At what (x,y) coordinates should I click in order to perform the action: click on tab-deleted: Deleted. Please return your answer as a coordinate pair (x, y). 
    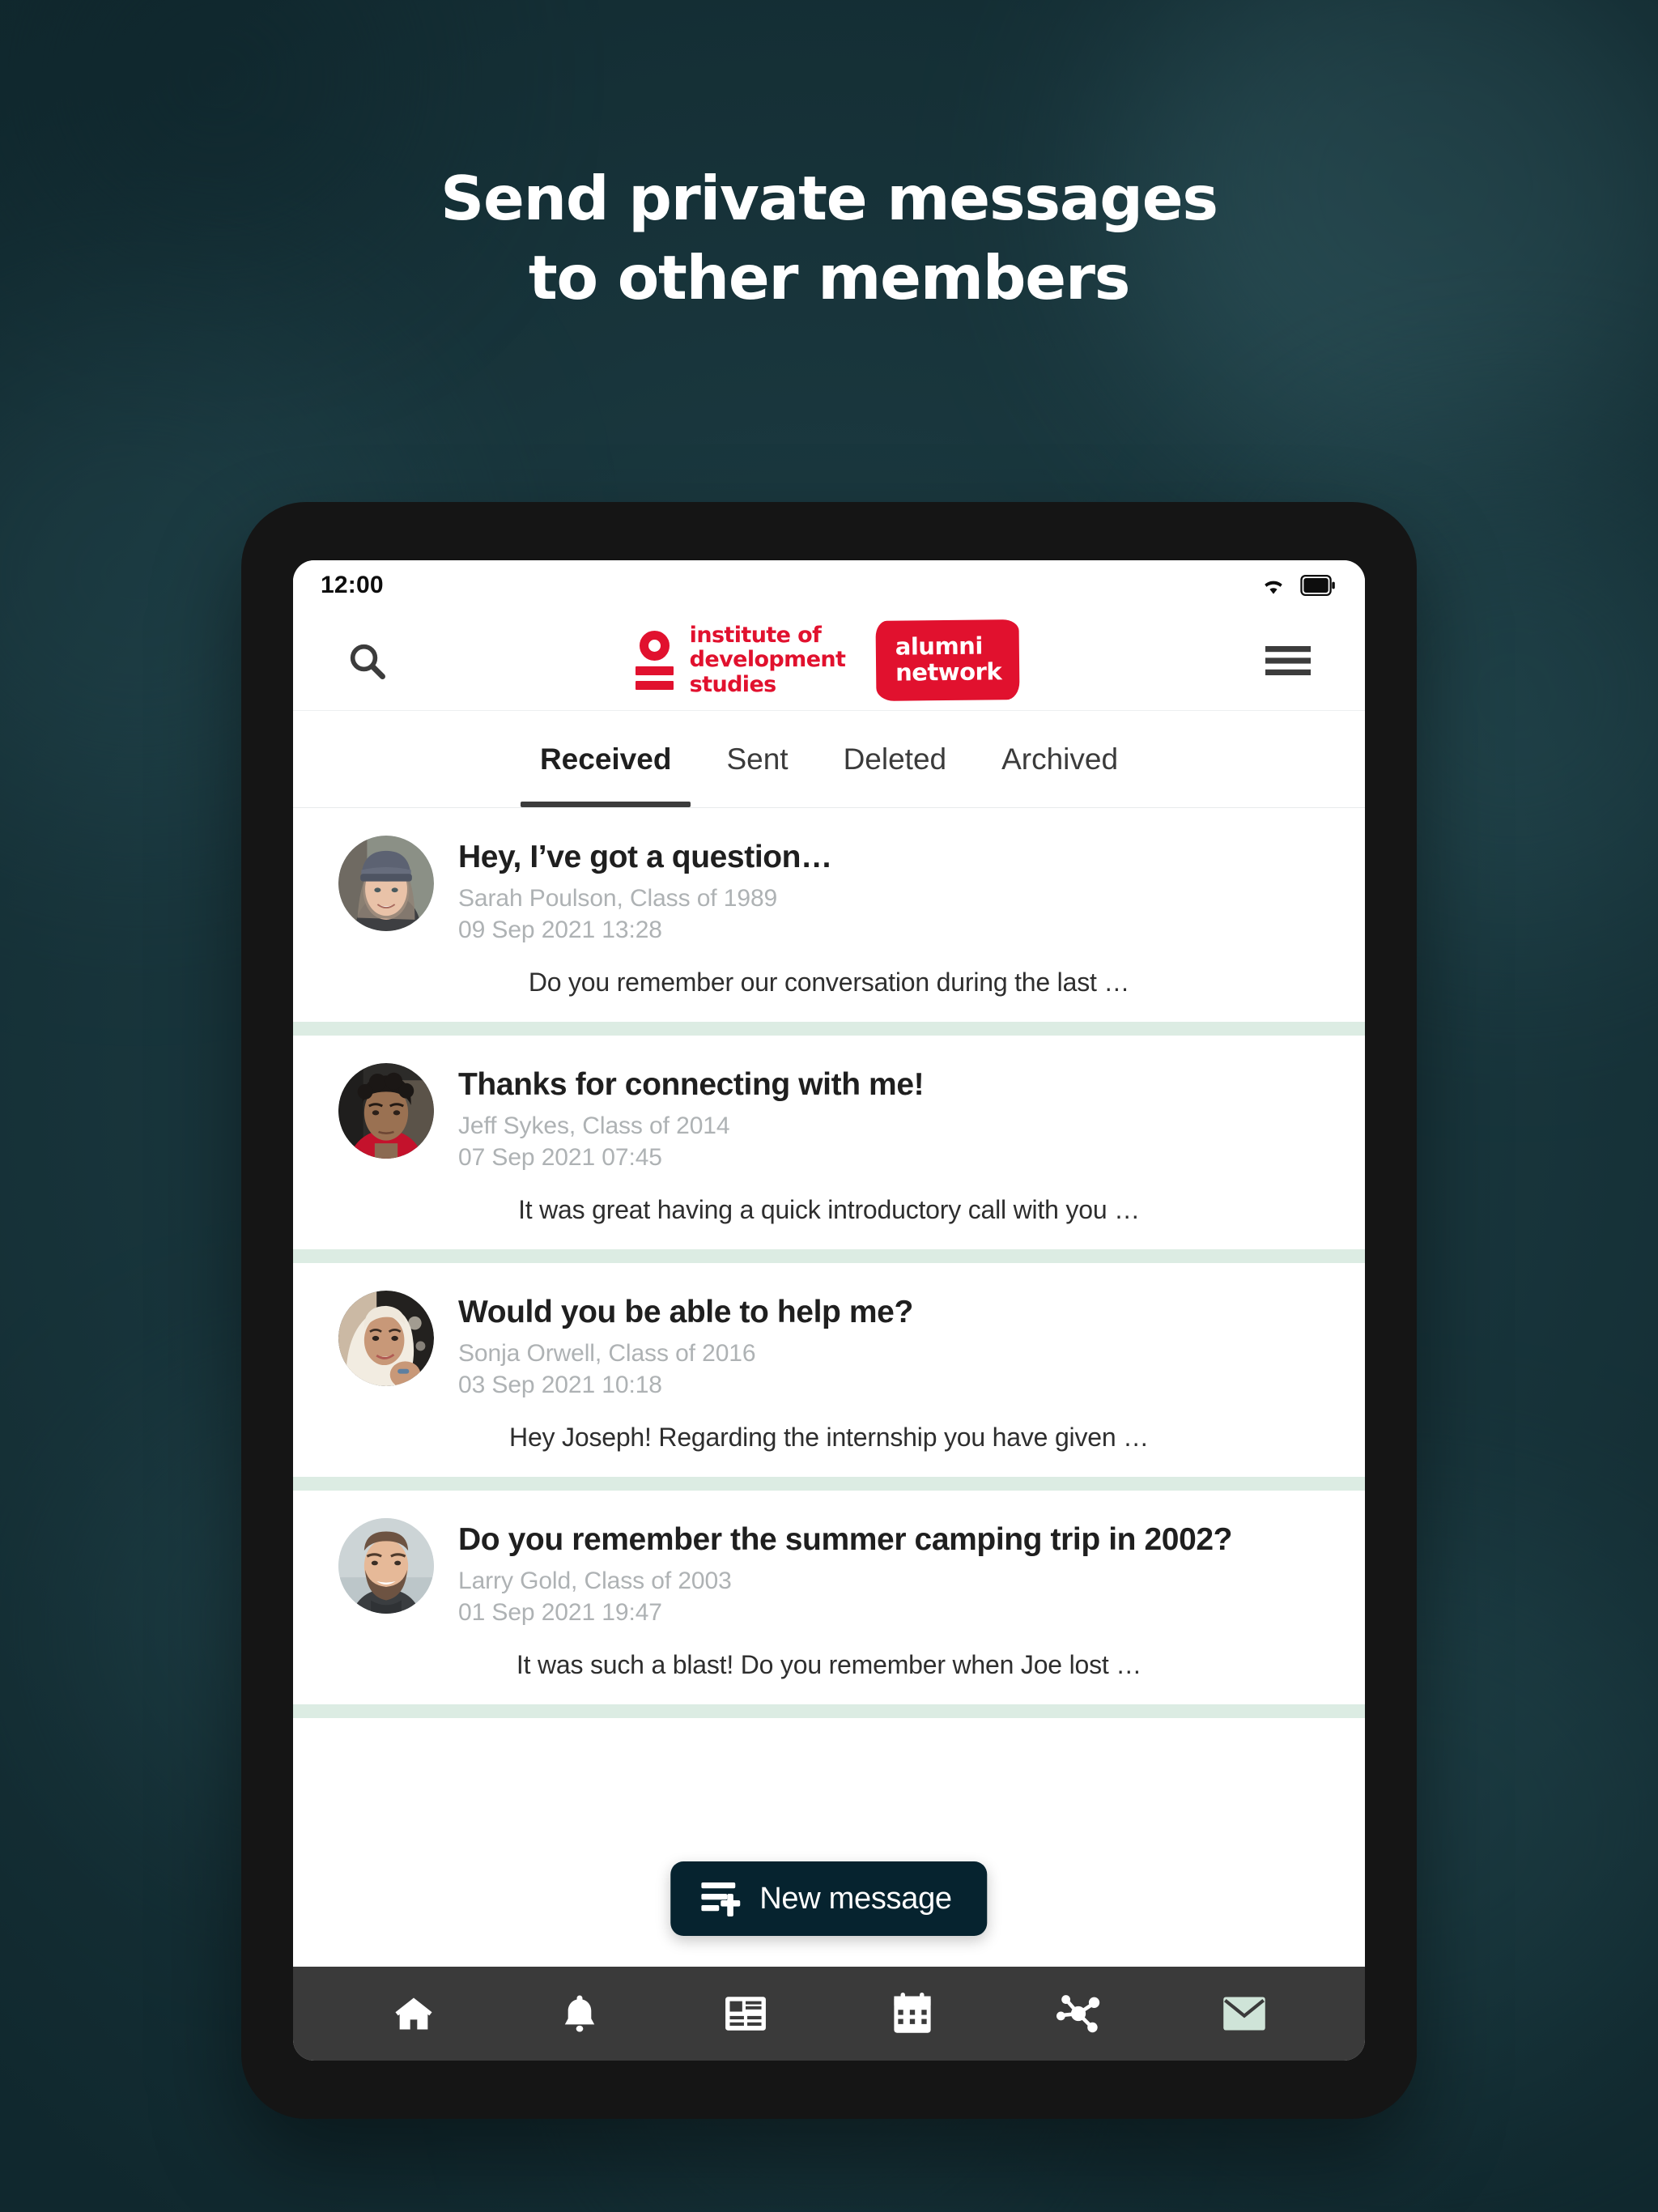
    Looking at the image, I should click on (895, 759).